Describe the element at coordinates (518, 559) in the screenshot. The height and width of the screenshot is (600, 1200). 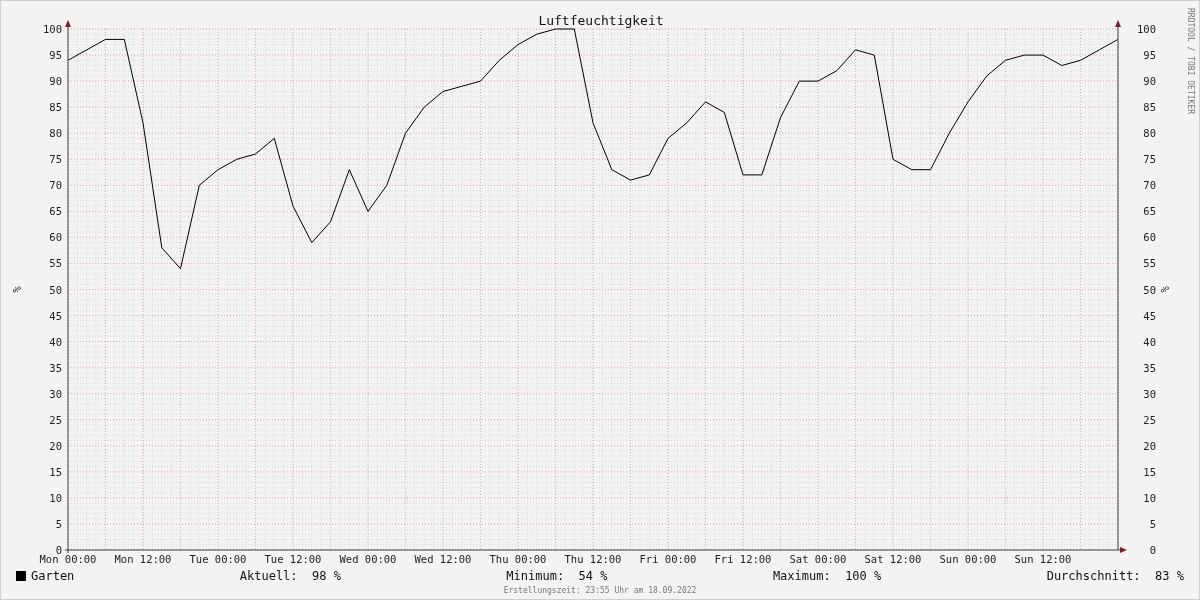
I see `axis-tick-label: Thu 00:00` at that location.